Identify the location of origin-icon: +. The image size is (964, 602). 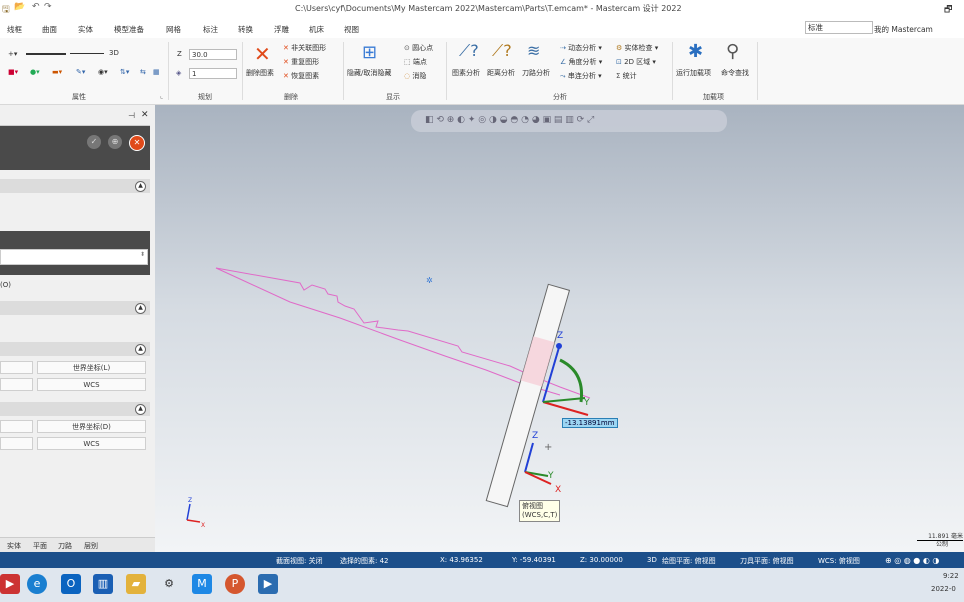
(548, 447).